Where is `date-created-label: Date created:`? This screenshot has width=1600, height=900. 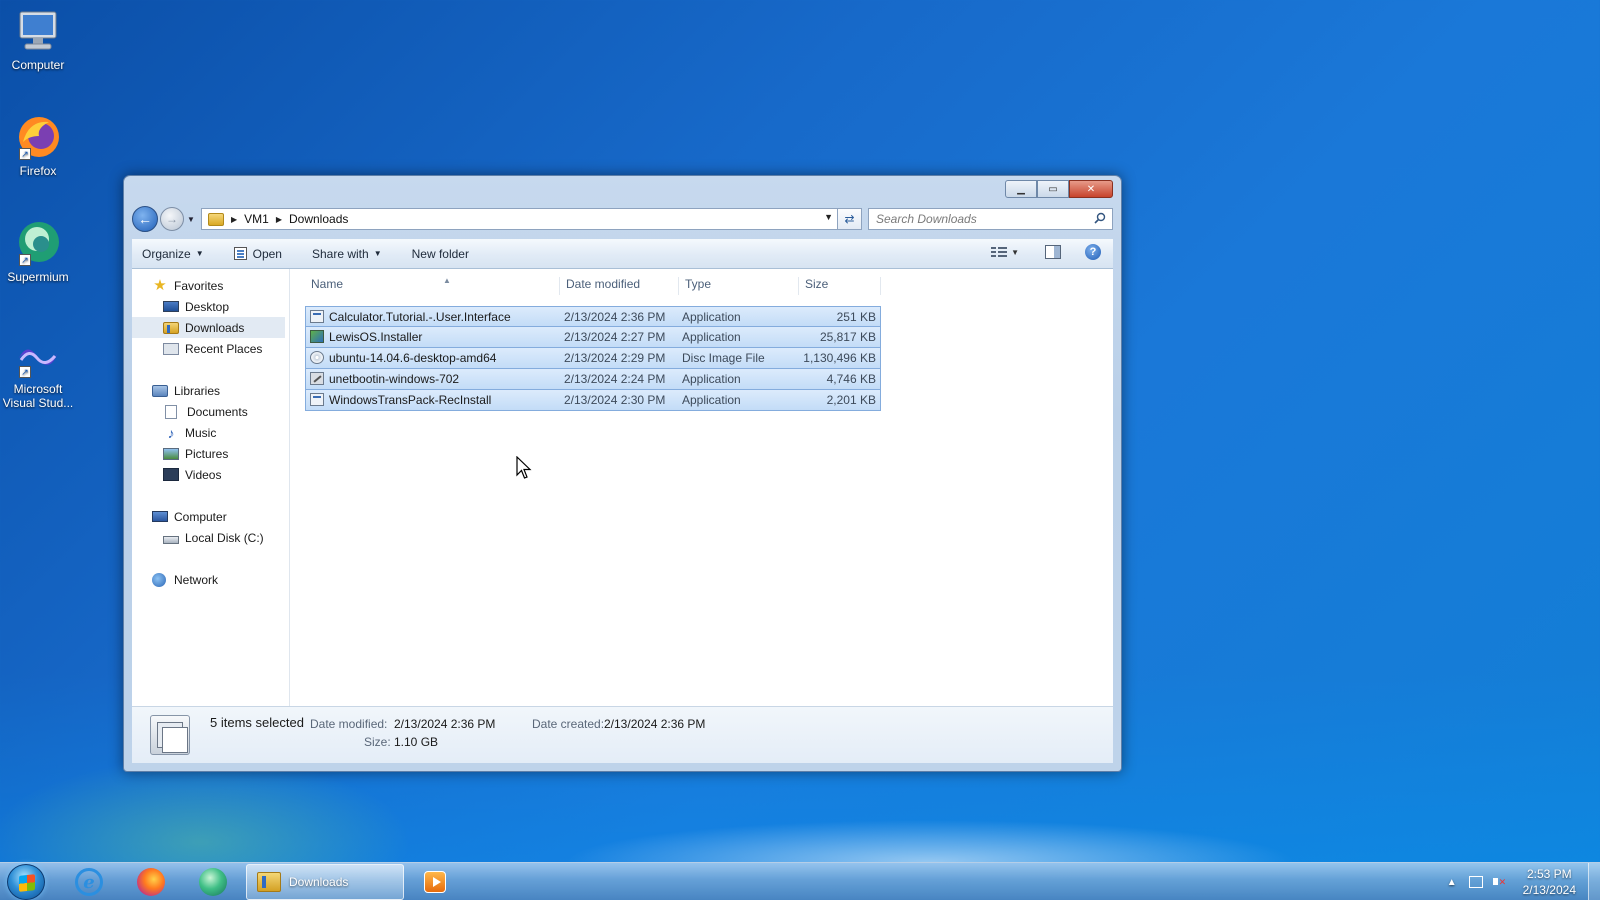
date-created-label: Date created: is located at coordinates (568, 724).